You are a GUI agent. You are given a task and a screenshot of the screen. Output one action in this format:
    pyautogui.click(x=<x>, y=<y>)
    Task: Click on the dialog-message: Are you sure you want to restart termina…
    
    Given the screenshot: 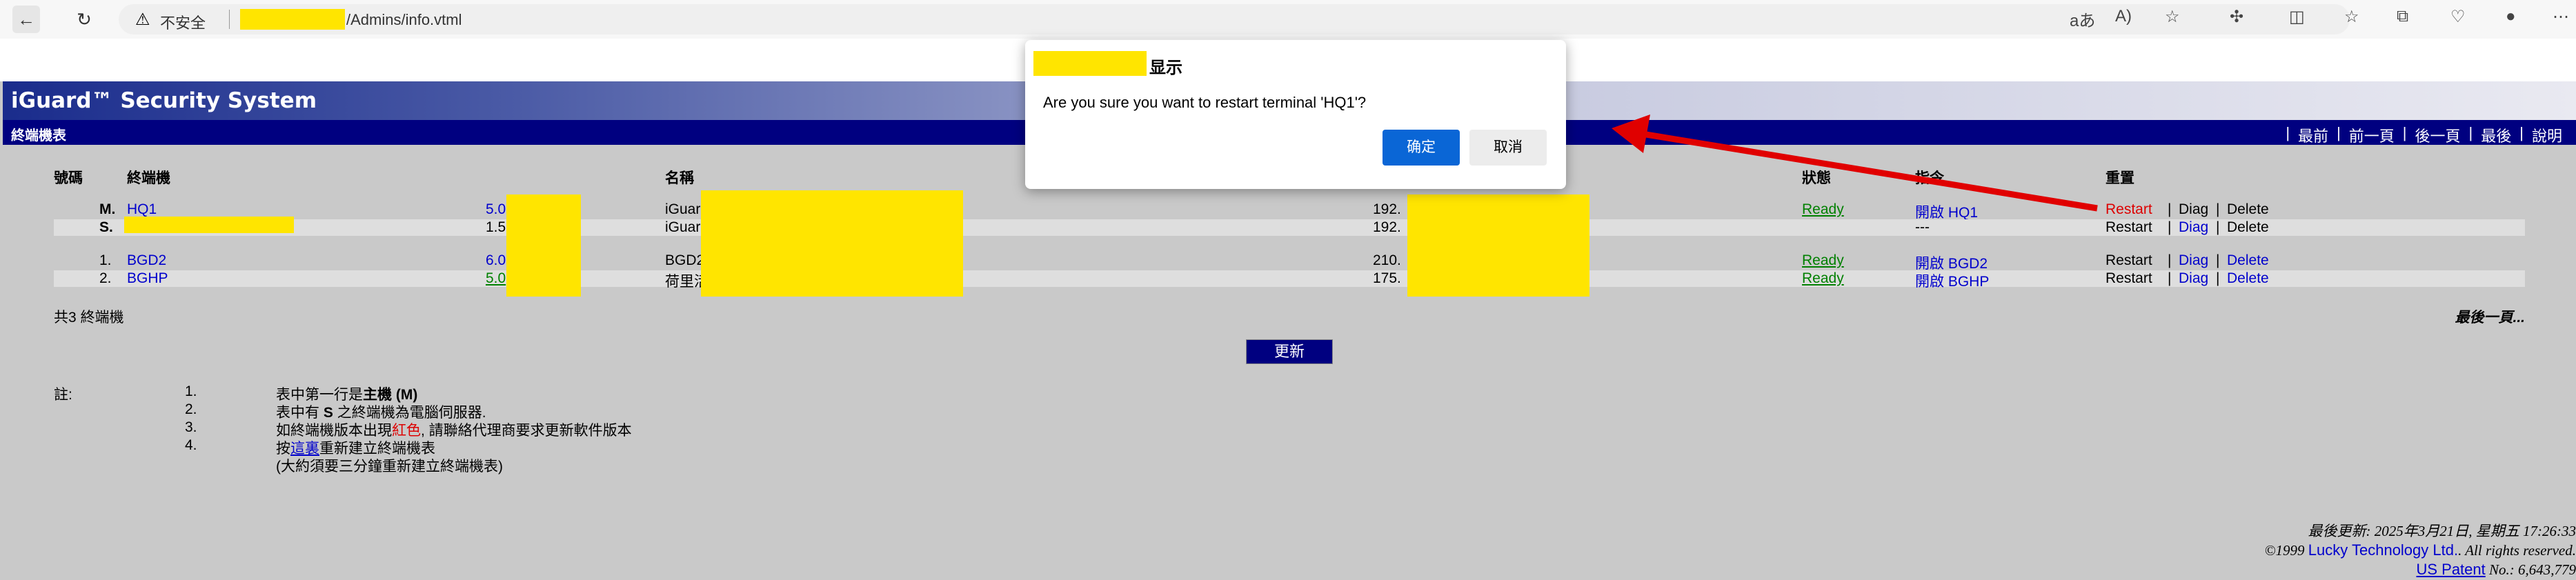 What is the action you would take?
    pyautogui.click(x=1205, y=102)
    